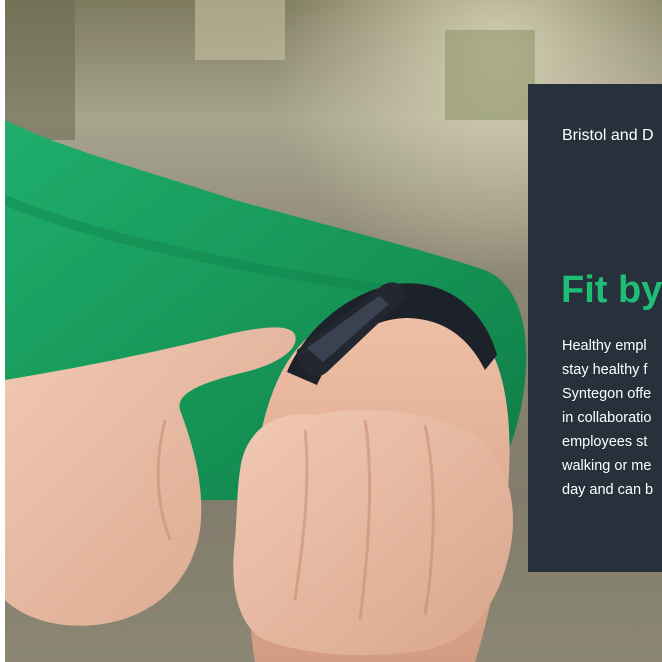  I want to click on body-line: Healthy empl, so click(604, 346).